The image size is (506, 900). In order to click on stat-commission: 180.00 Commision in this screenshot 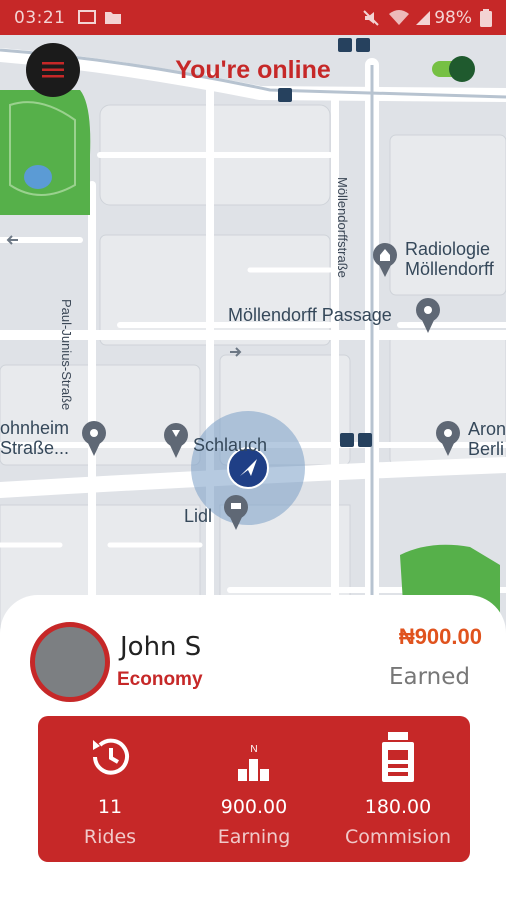, I will do `click(398, 789)`.